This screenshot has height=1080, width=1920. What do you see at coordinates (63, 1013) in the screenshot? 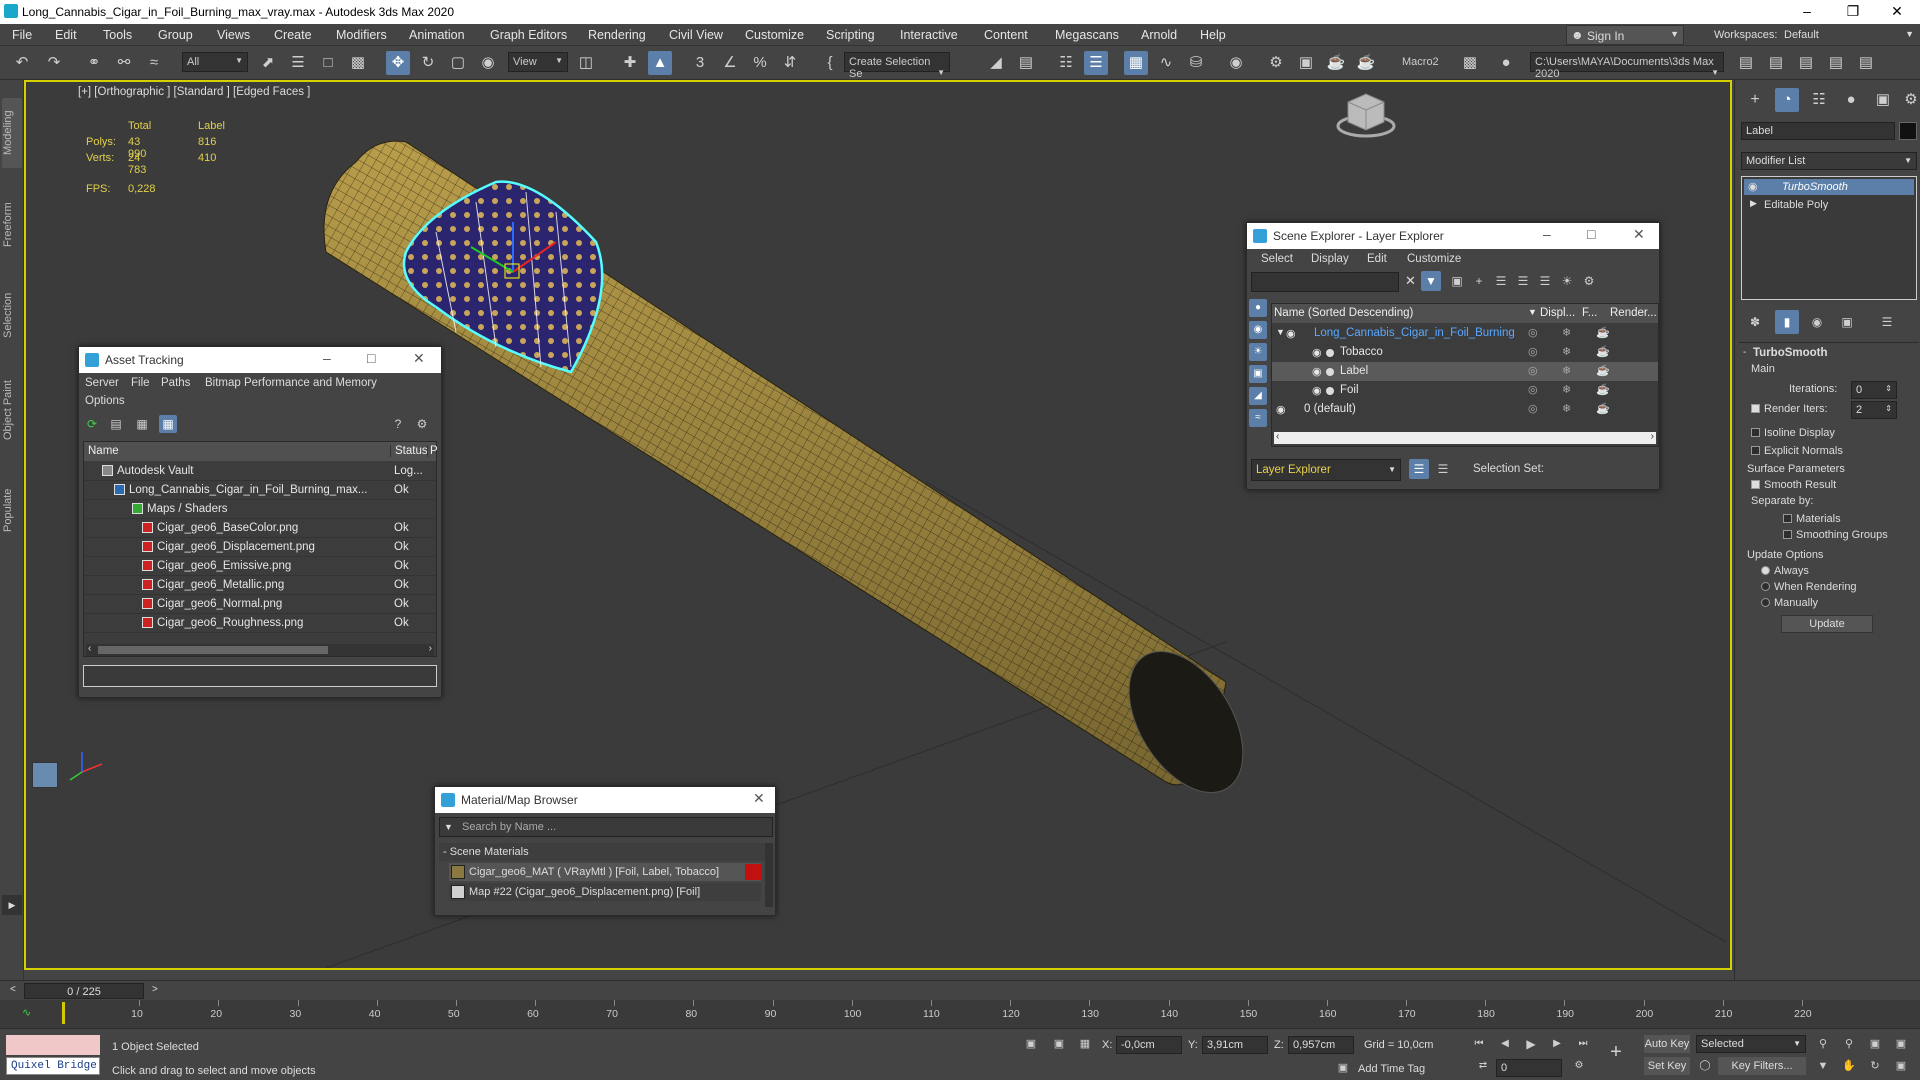
I see `time-marker` at bounding box center [63, 1013].